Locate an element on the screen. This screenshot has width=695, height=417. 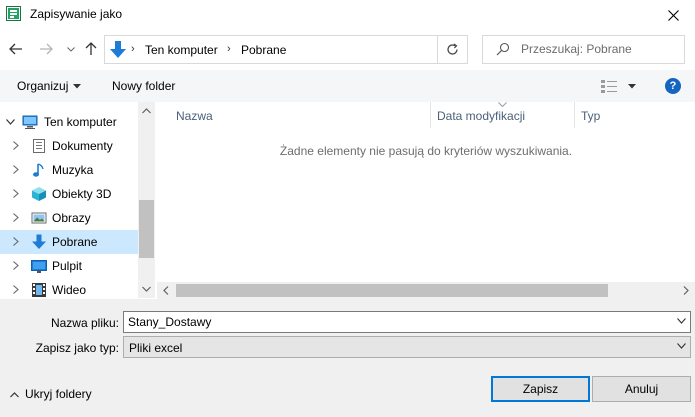
refresh-icon is located at coordinates (452, 49).